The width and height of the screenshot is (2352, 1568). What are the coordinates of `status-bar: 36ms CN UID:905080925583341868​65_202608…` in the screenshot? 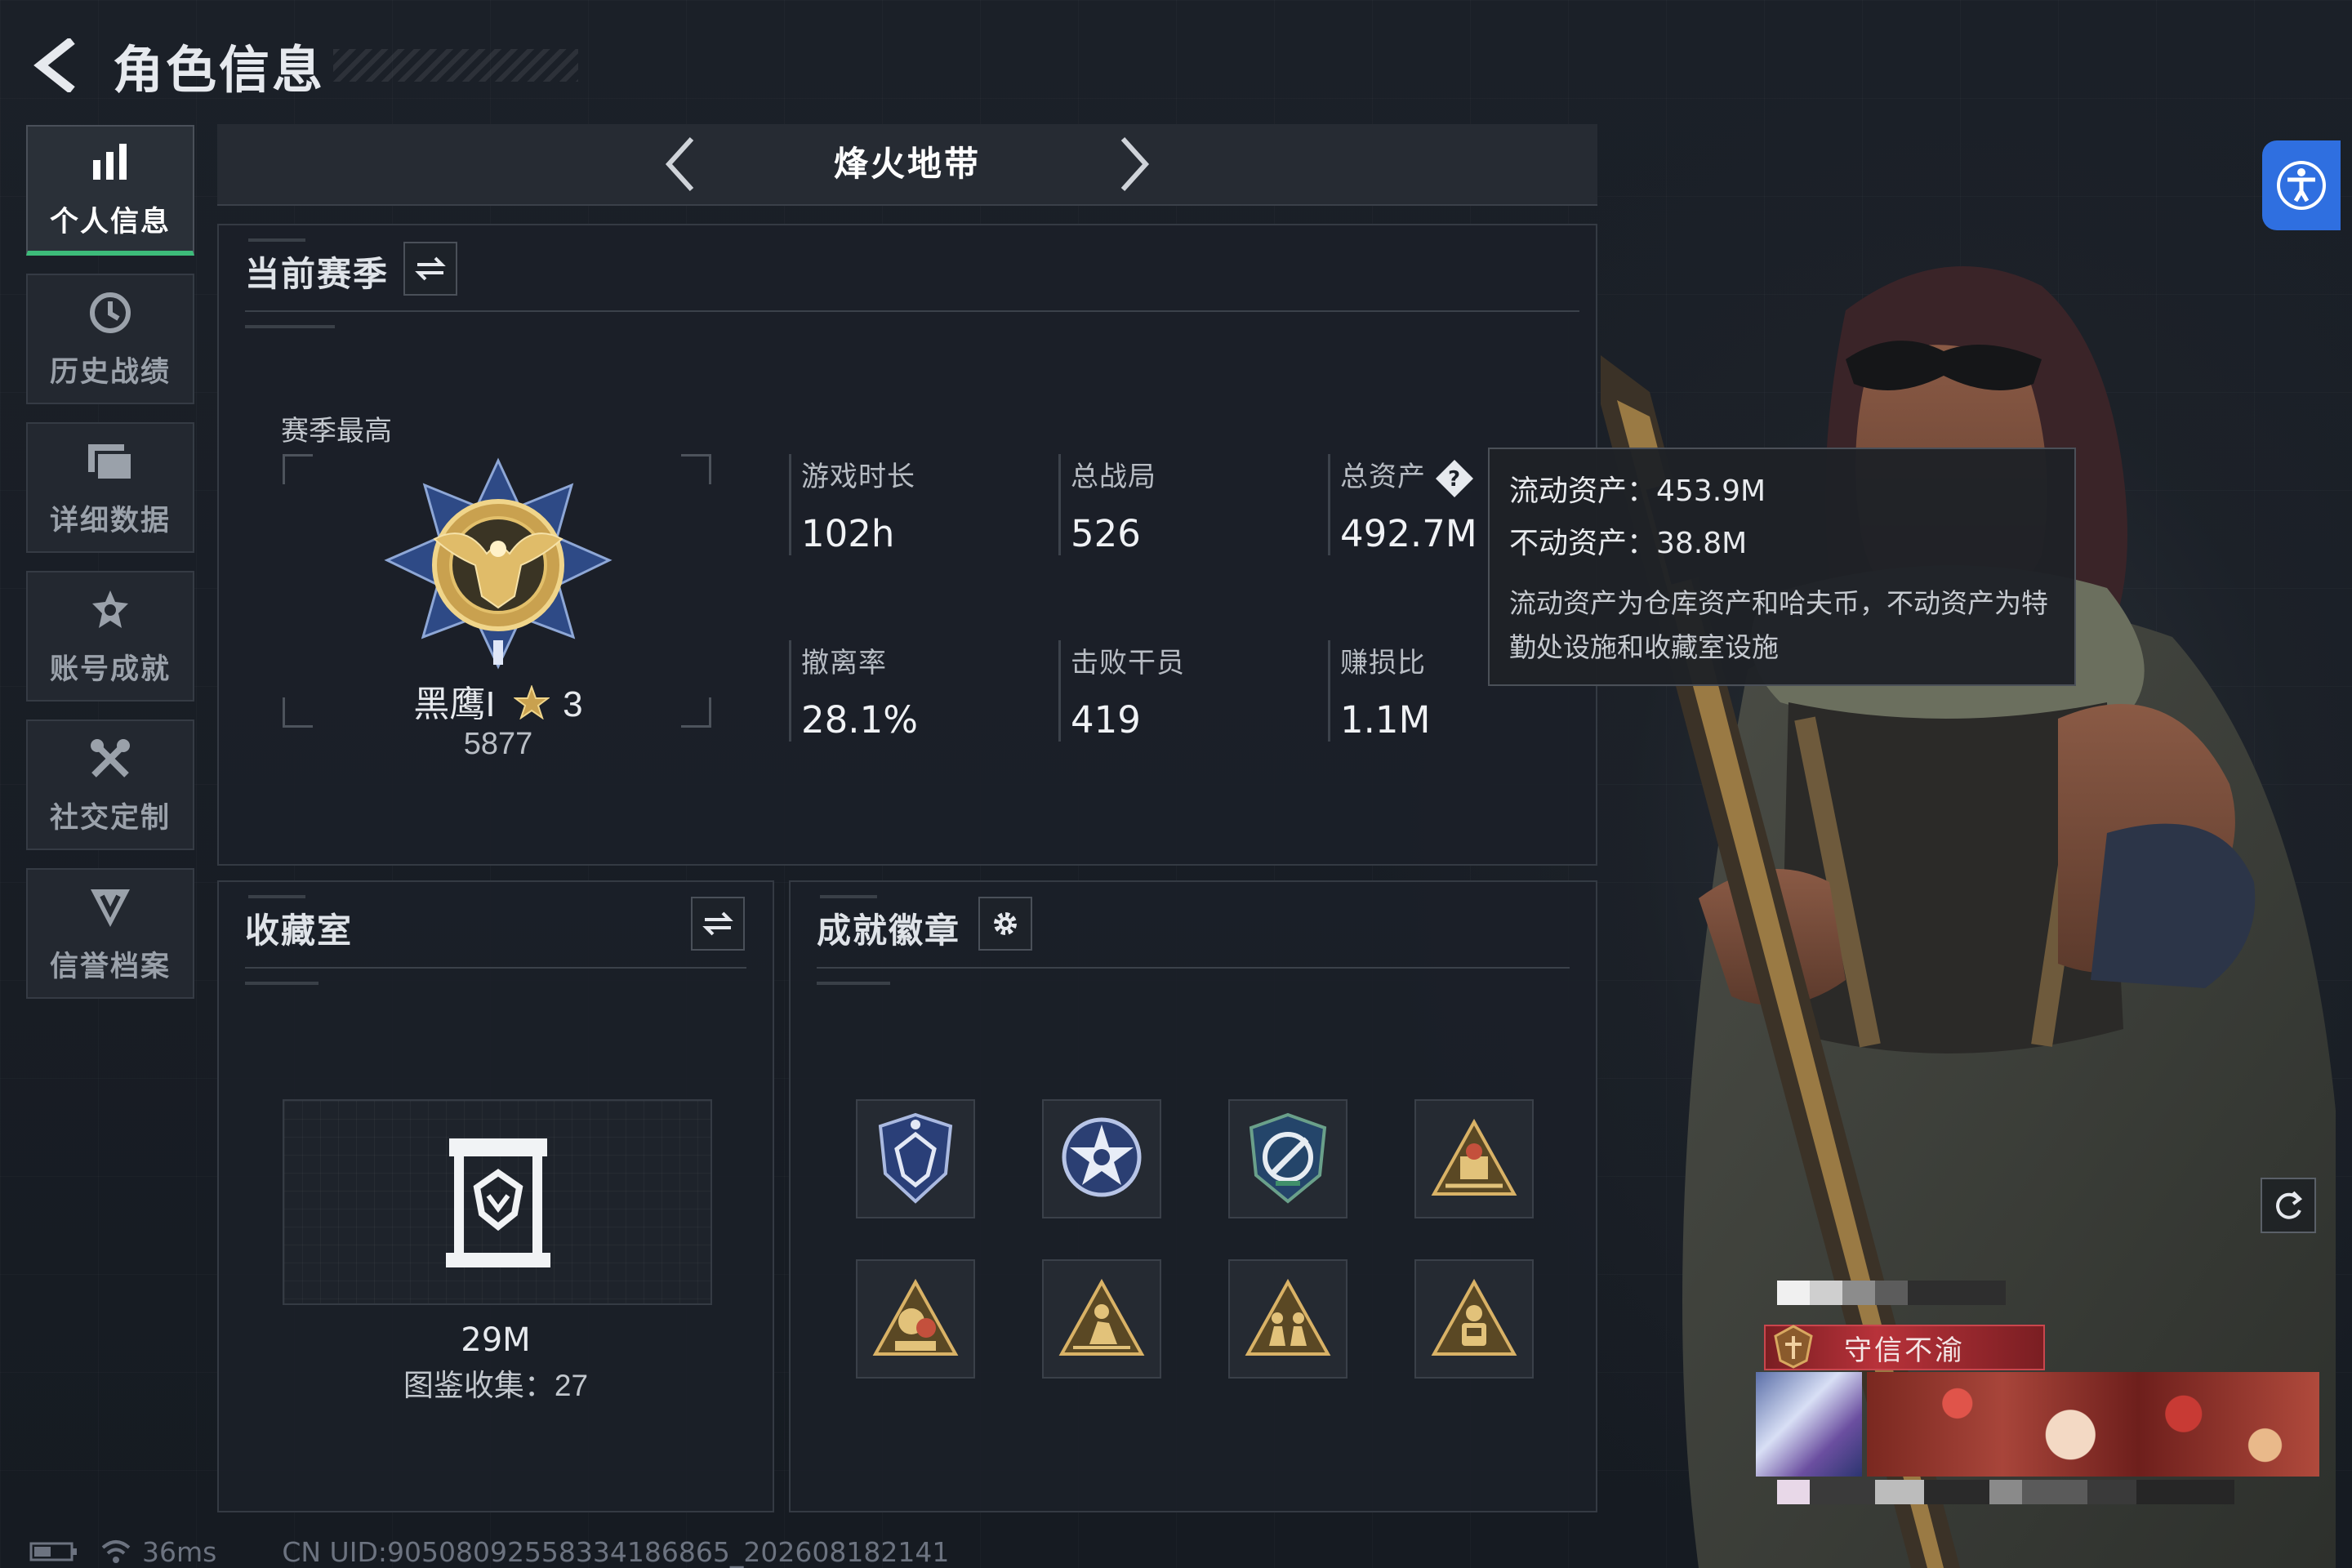 It's located at (489, 1551).